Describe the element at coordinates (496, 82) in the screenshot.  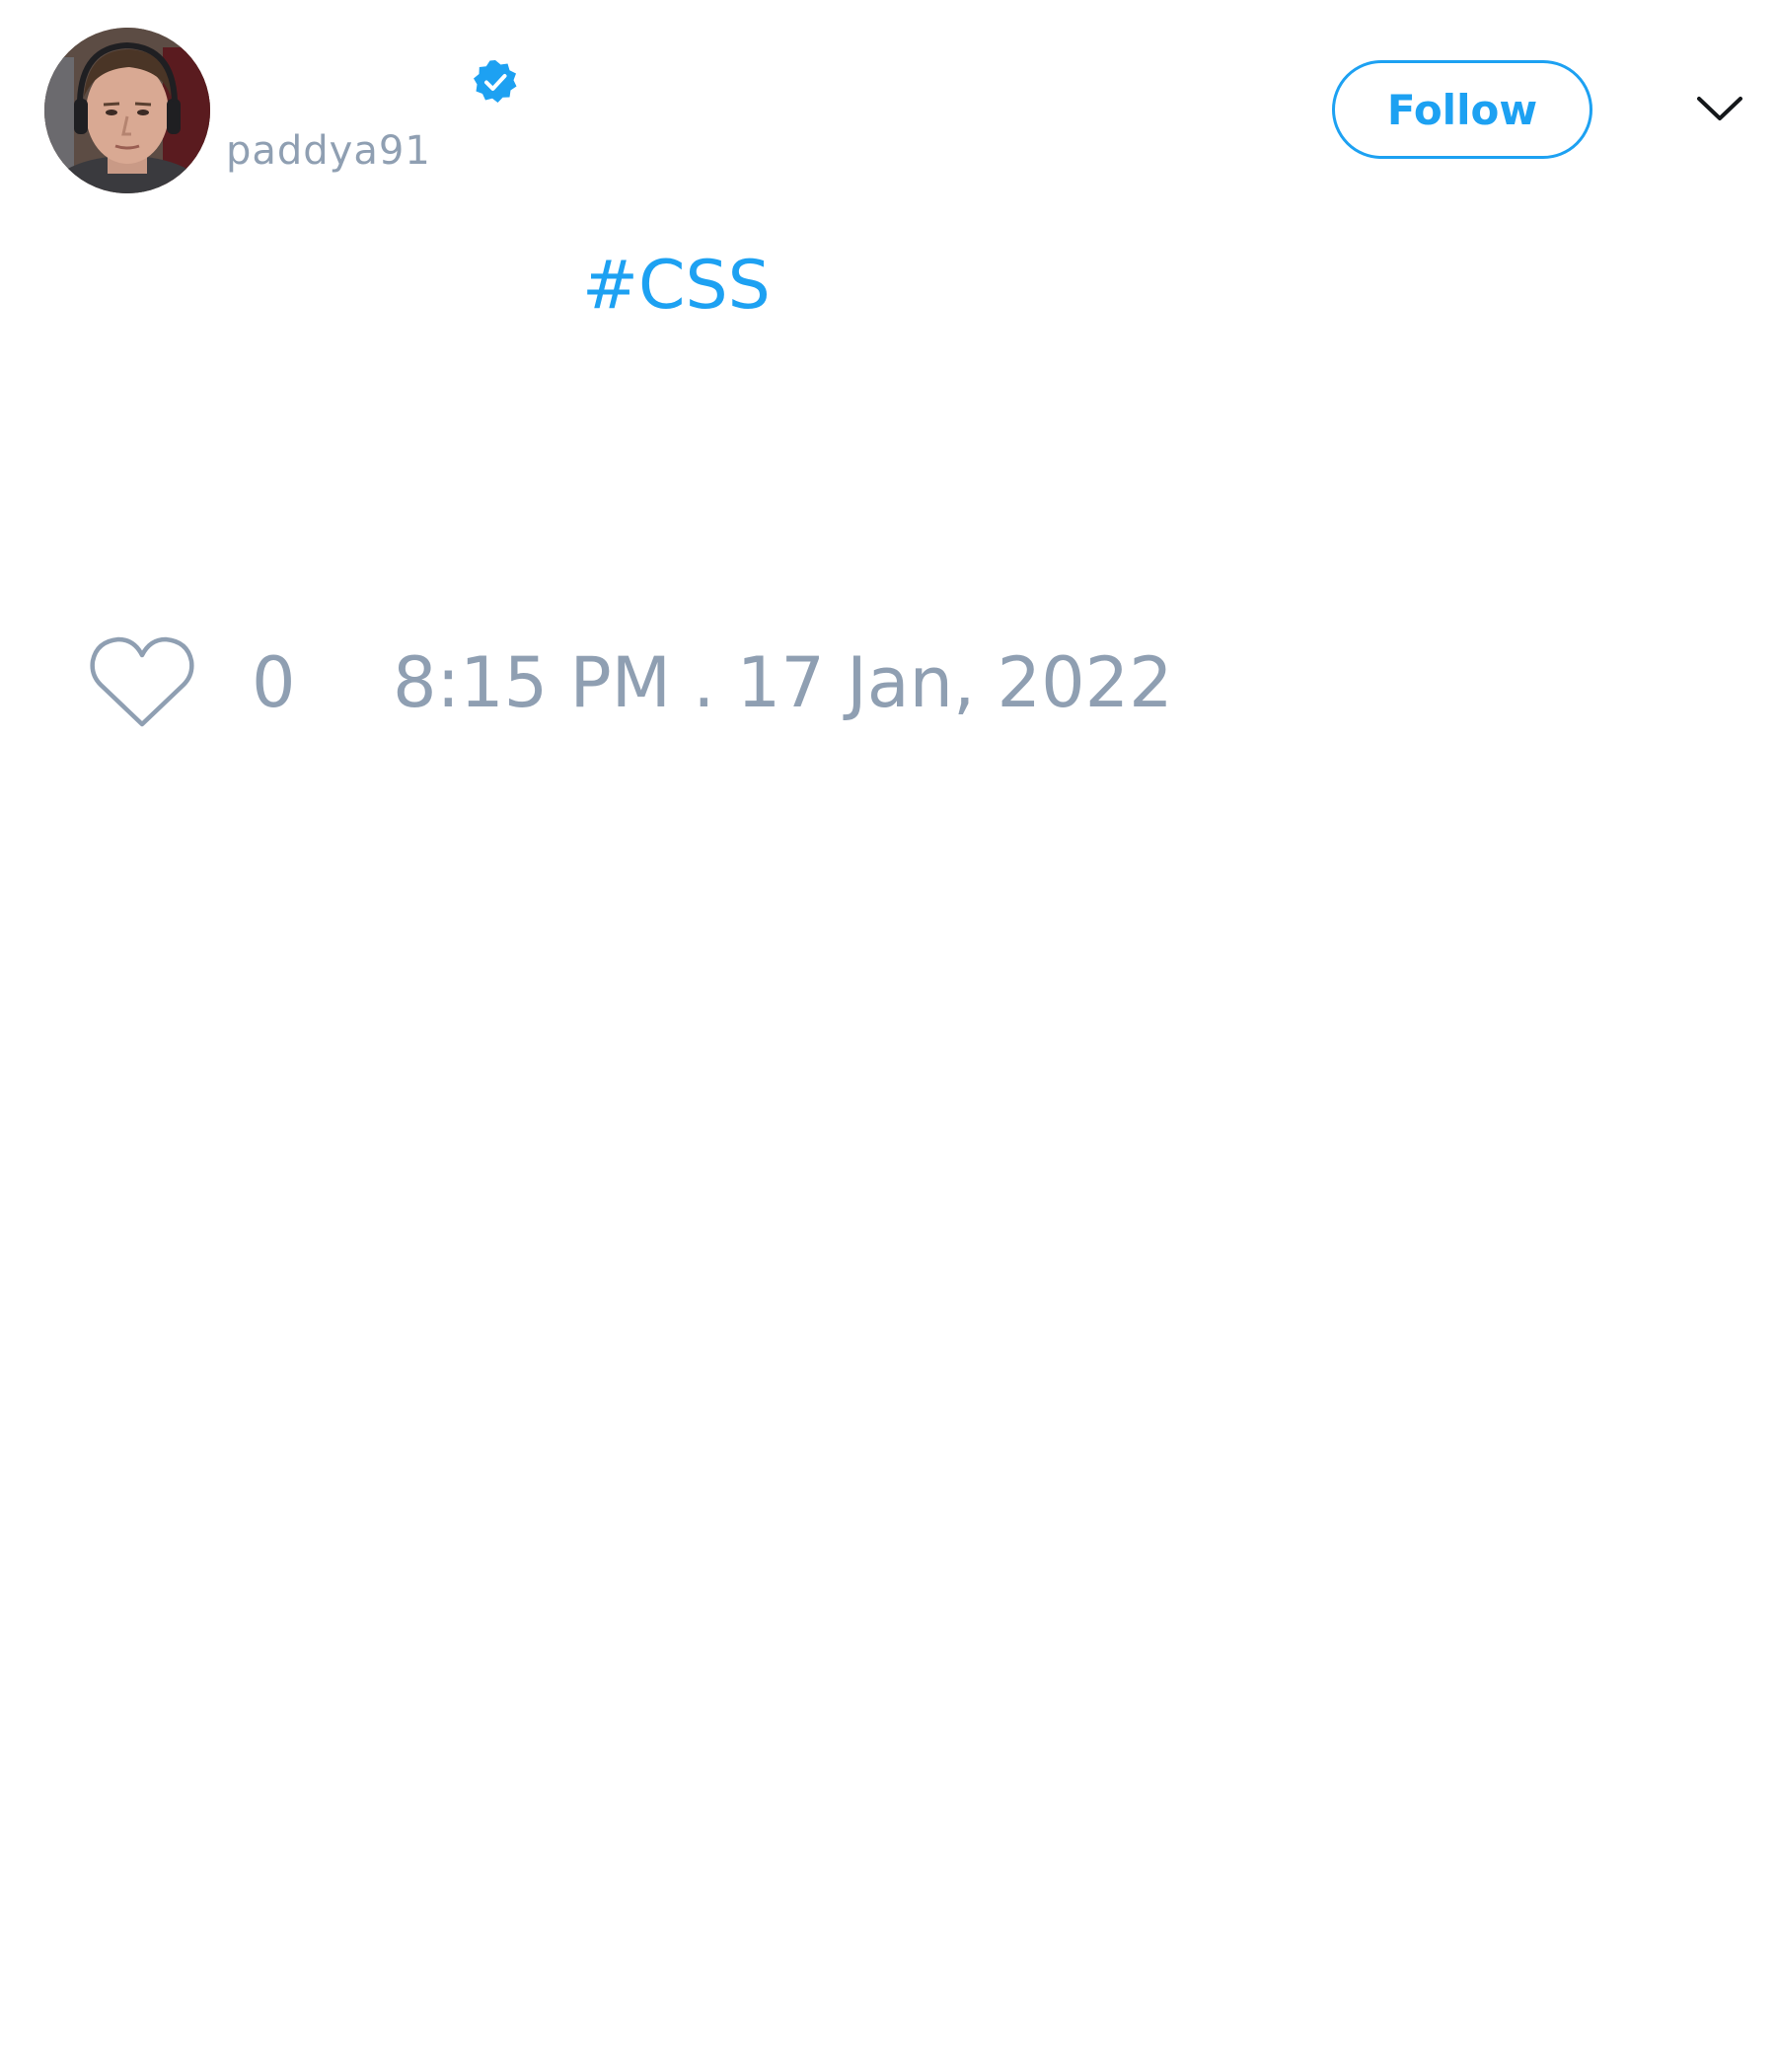
I see `verified-badge-icon` at that location.